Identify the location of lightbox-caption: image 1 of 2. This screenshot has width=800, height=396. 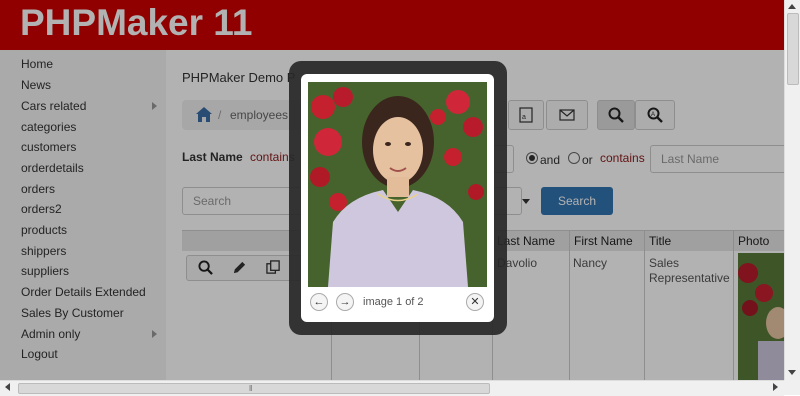
(393, 302).